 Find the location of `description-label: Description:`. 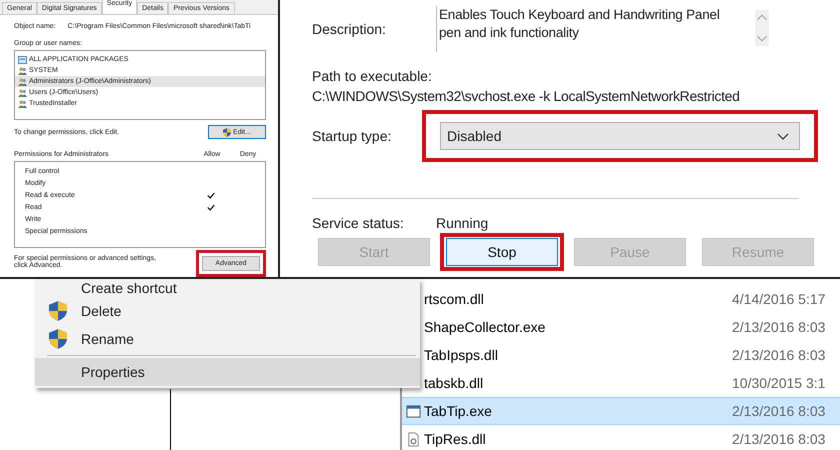

description-label: Description: is located at coordinates (349, 29).